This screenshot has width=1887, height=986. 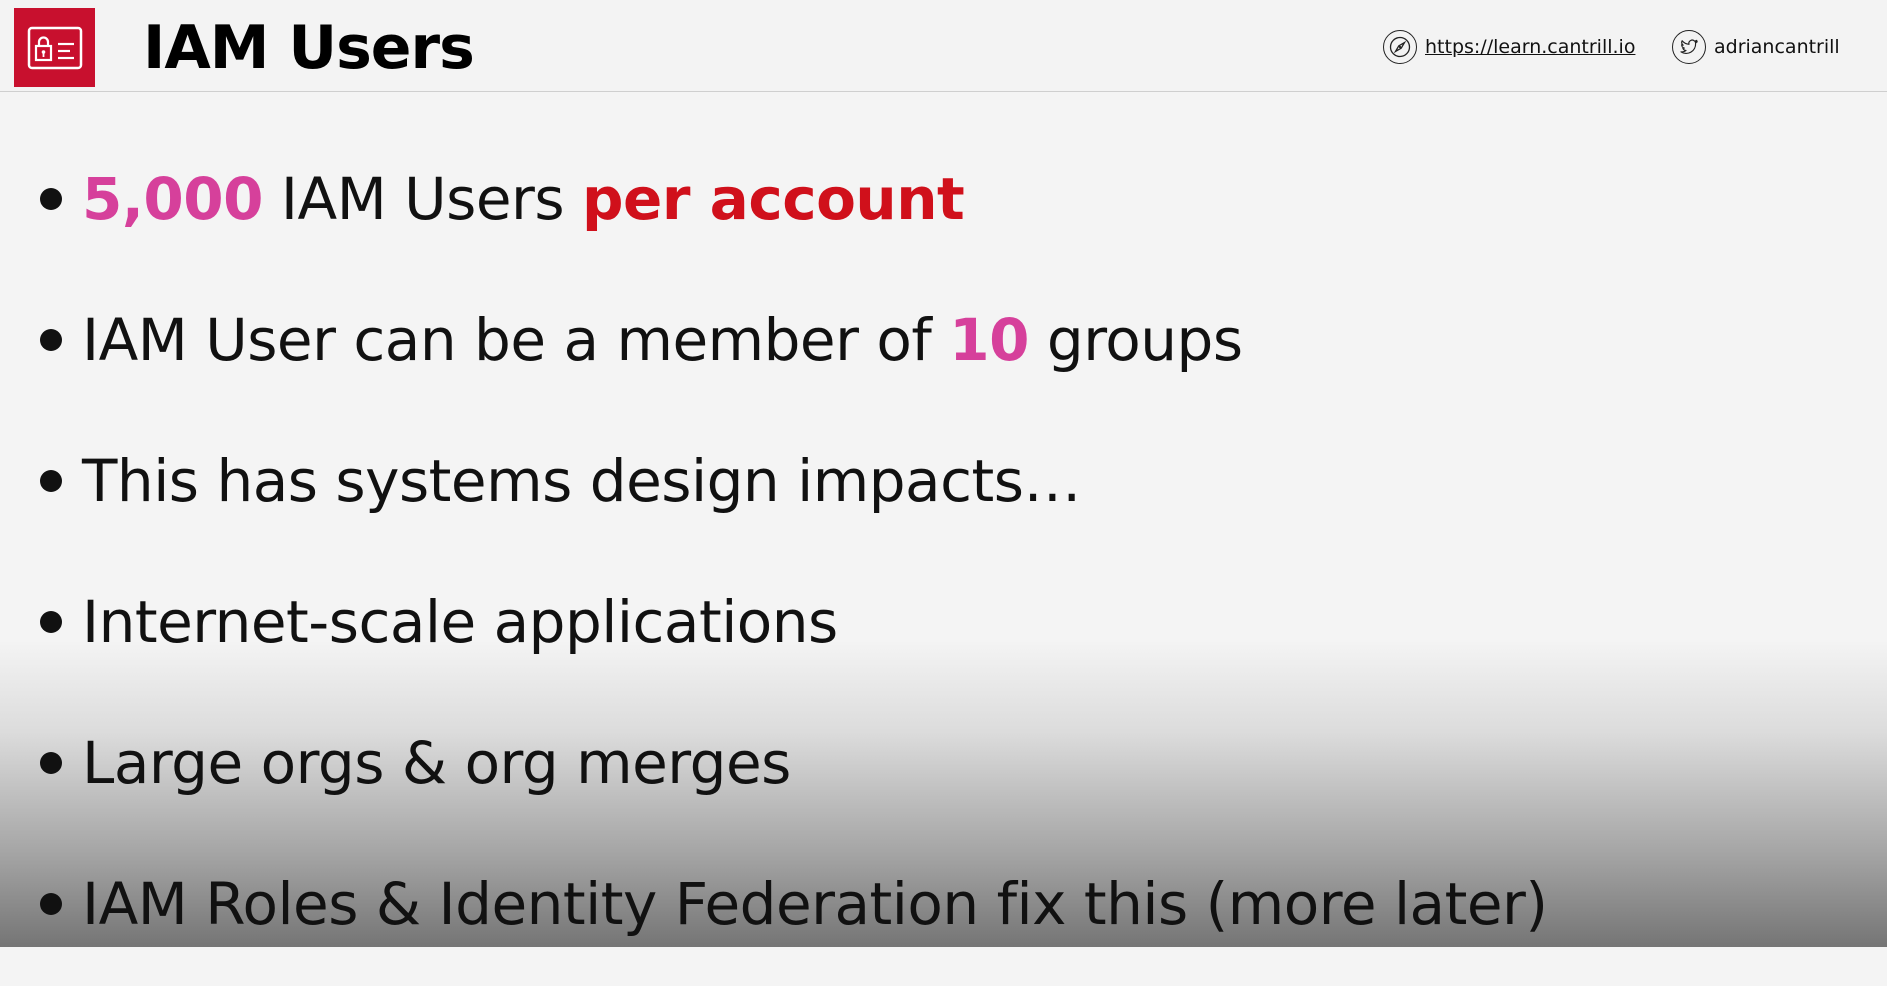 I want to click on bullet-text: Internet-scale applications, so click(x=460, y=622).